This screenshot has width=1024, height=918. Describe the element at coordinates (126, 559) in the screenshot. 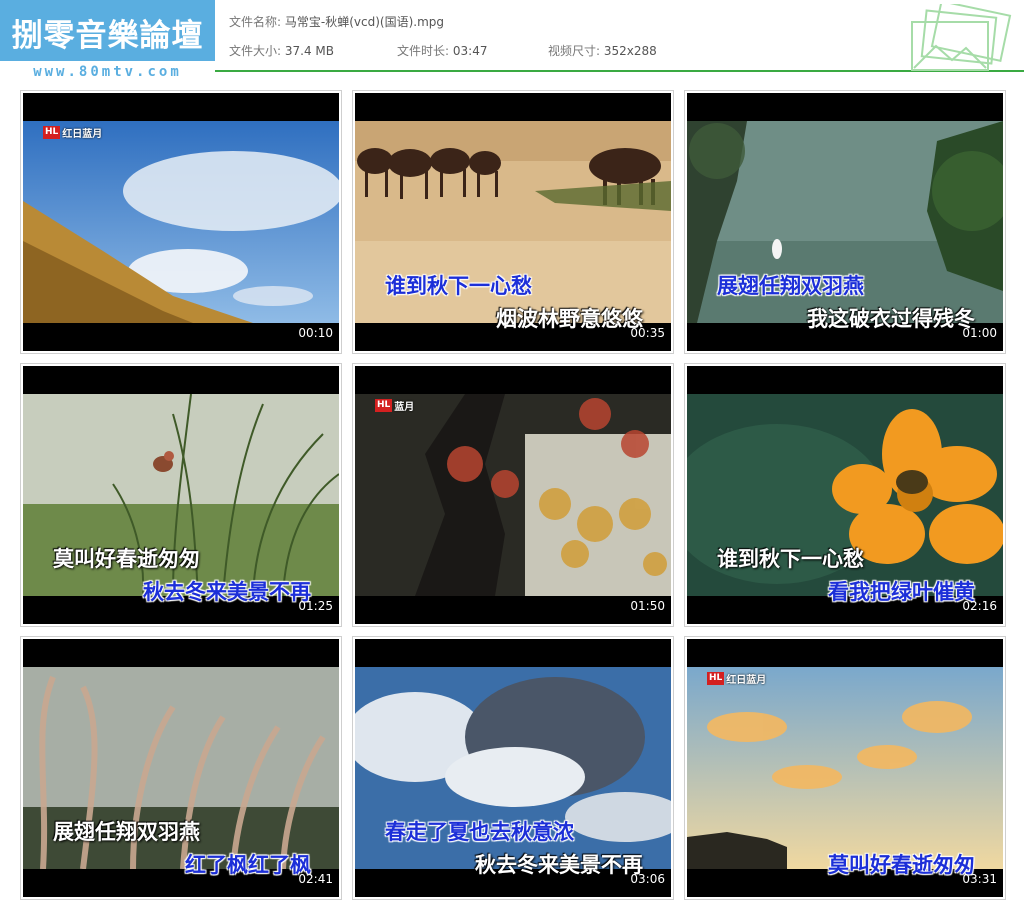

I see `lyric-line-1: 莫叫好春逝匆匆` at that location.